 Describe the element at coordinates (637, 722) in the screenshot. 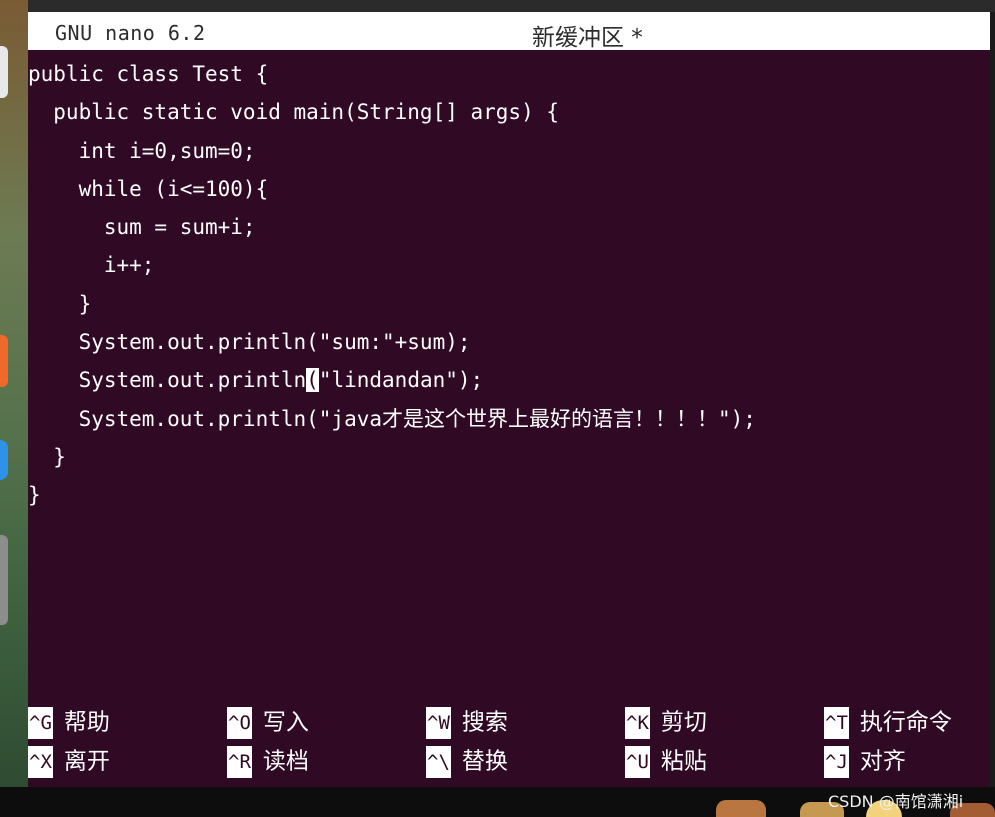

I see `shortcut-key: ^K` at that location.